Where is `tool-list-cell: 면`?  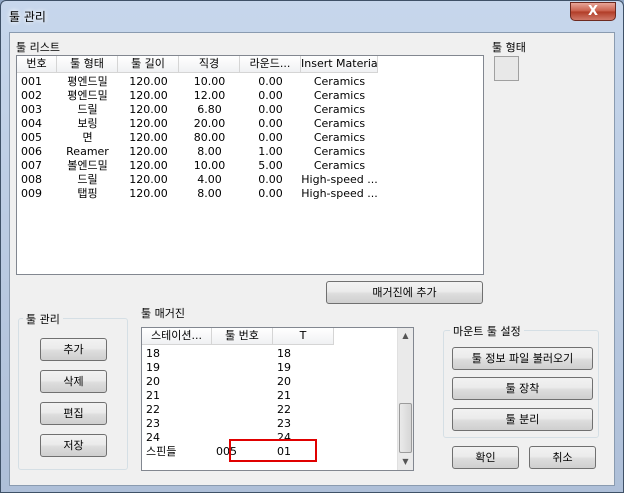 tool-list-cell: 면 is located at coordinates (87, 137).